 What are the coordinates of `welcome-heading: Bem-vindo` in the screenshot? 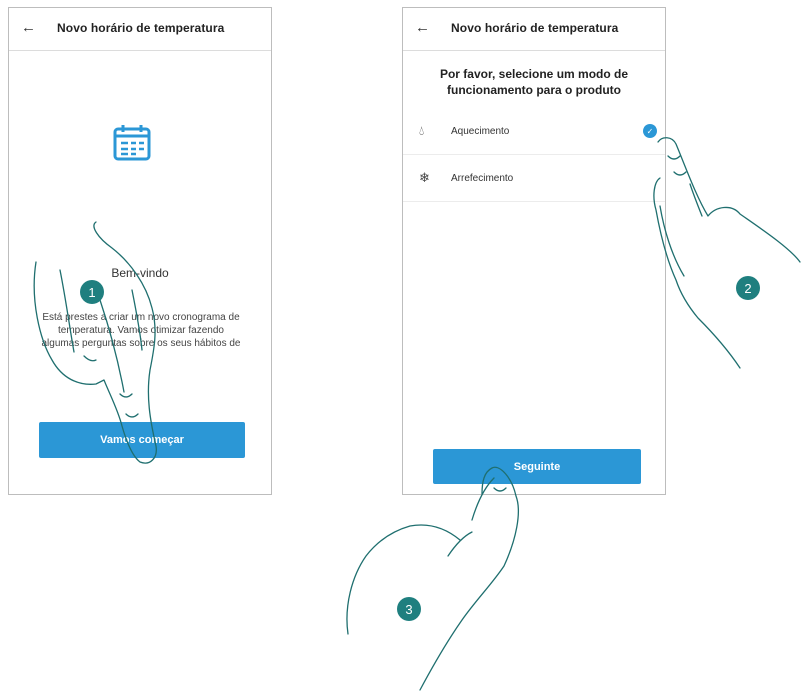 It's located at (140, 273).